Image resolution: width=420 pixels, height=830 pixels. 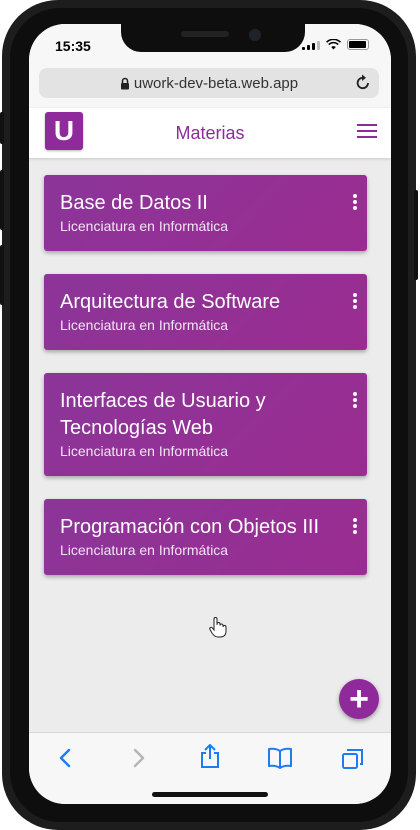 I want to click on add-subject-button: +, so click(x=359, y=699).